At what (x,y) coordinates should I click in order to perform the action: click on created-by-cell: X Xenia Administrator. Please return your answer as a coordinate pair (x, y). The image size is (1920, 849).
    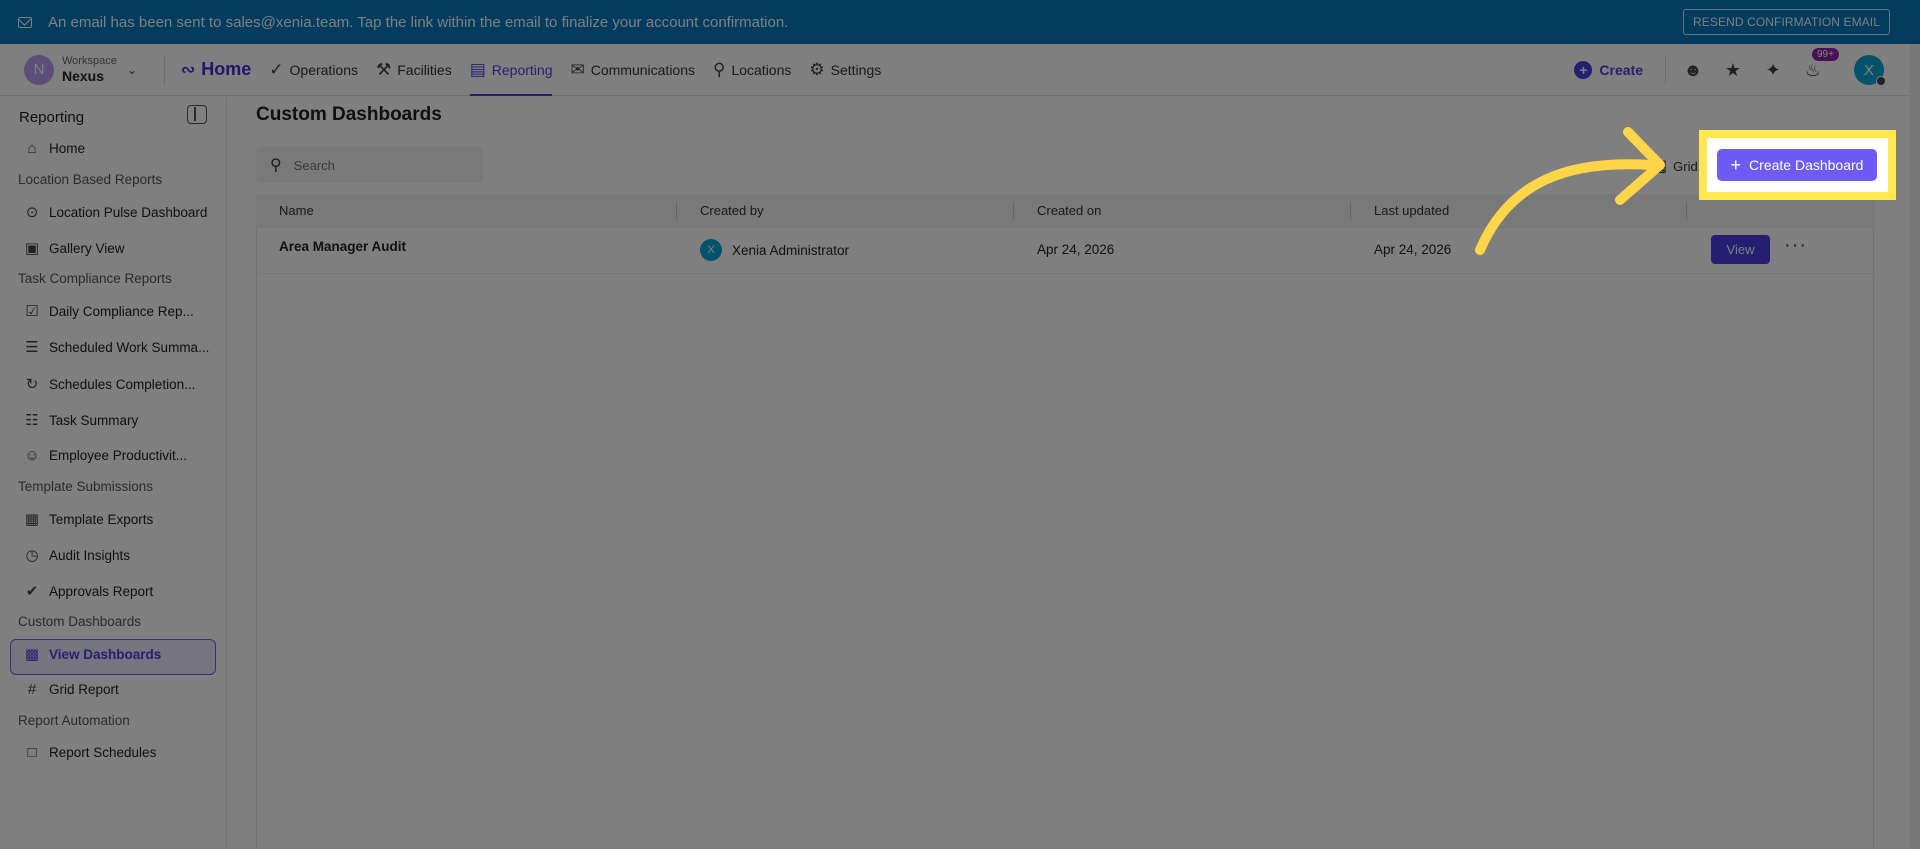
    Looking at the image, I should click on (774, 250).